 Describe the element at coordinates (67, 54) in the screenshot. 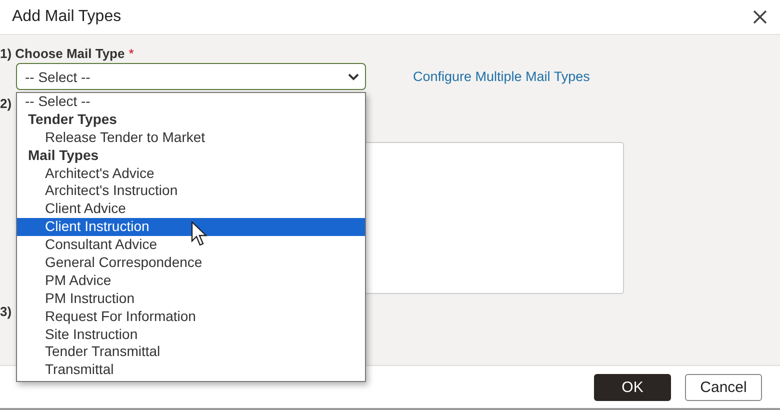

I see `field-label: 1) Choose Mail Type *` at that location.